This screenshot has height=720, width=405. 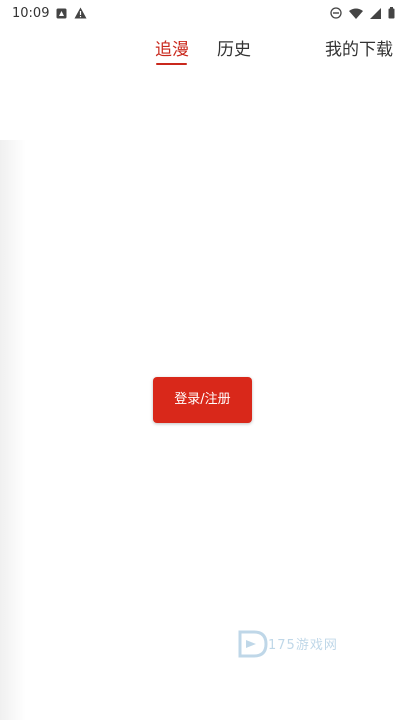 What do you see at coordinates (336, 13) in the screenshot?
I see `do-not-disturb-icon` at bounding box center [336, 13].